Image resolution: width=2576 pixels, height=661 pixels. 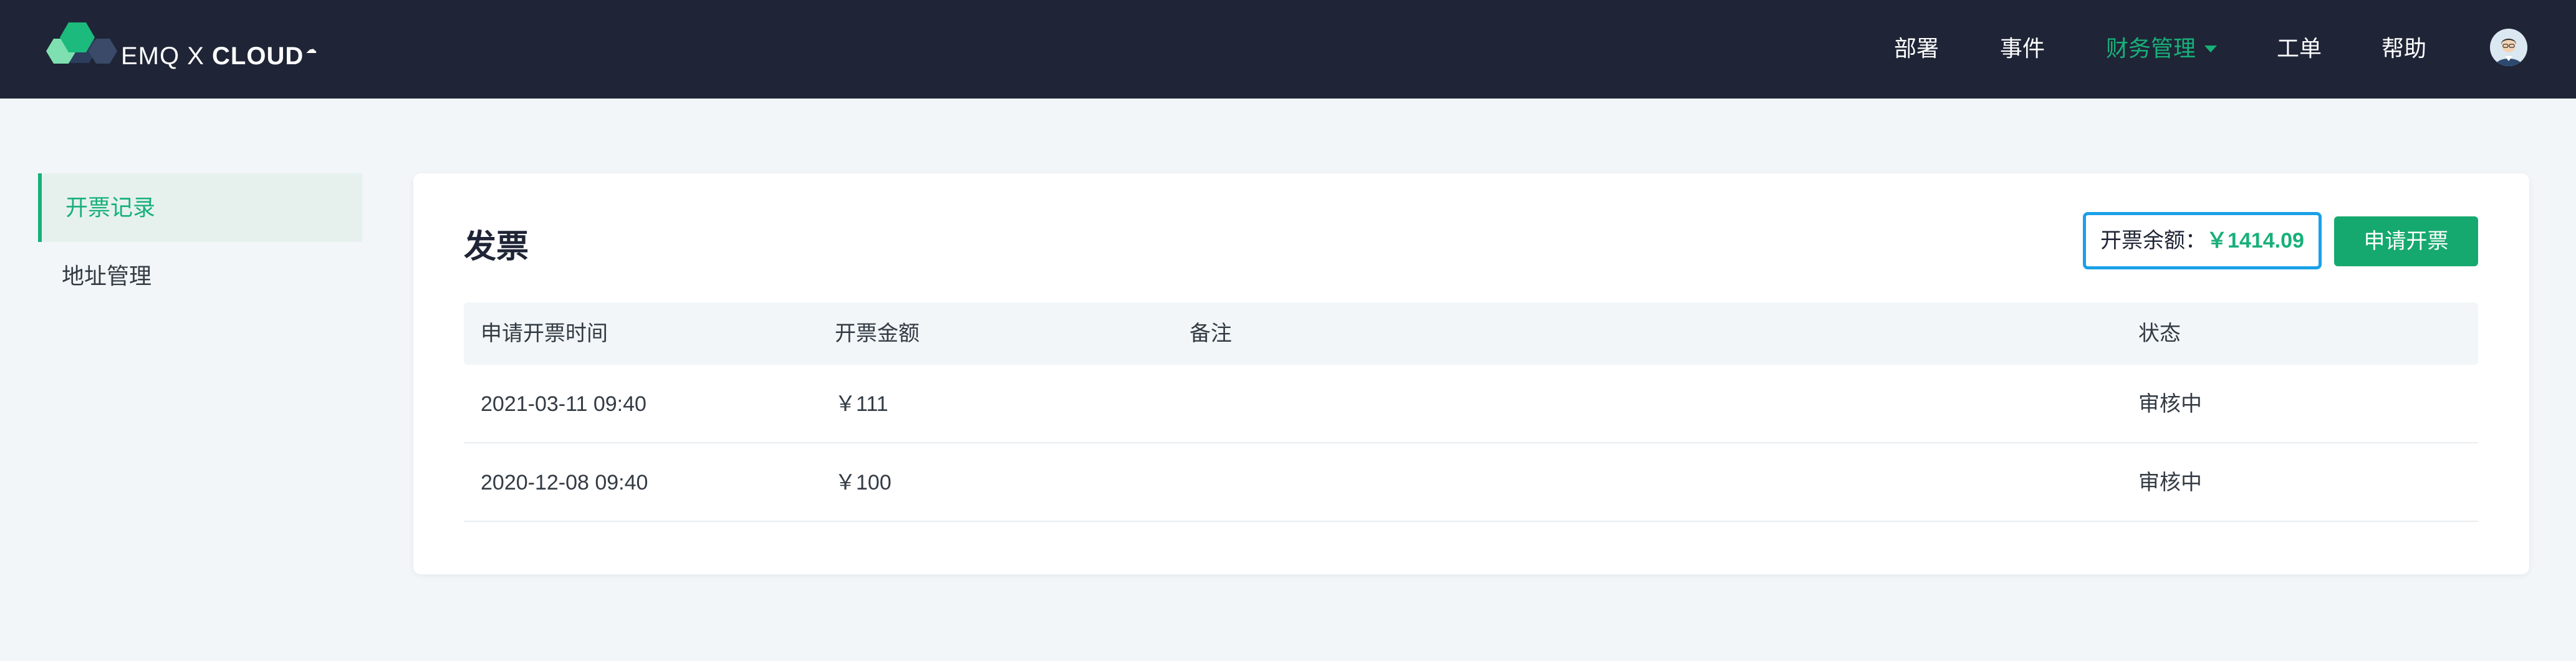 I want to click on sidebar-item-invoice-records: 开票记录, so click(x=200, y=207).